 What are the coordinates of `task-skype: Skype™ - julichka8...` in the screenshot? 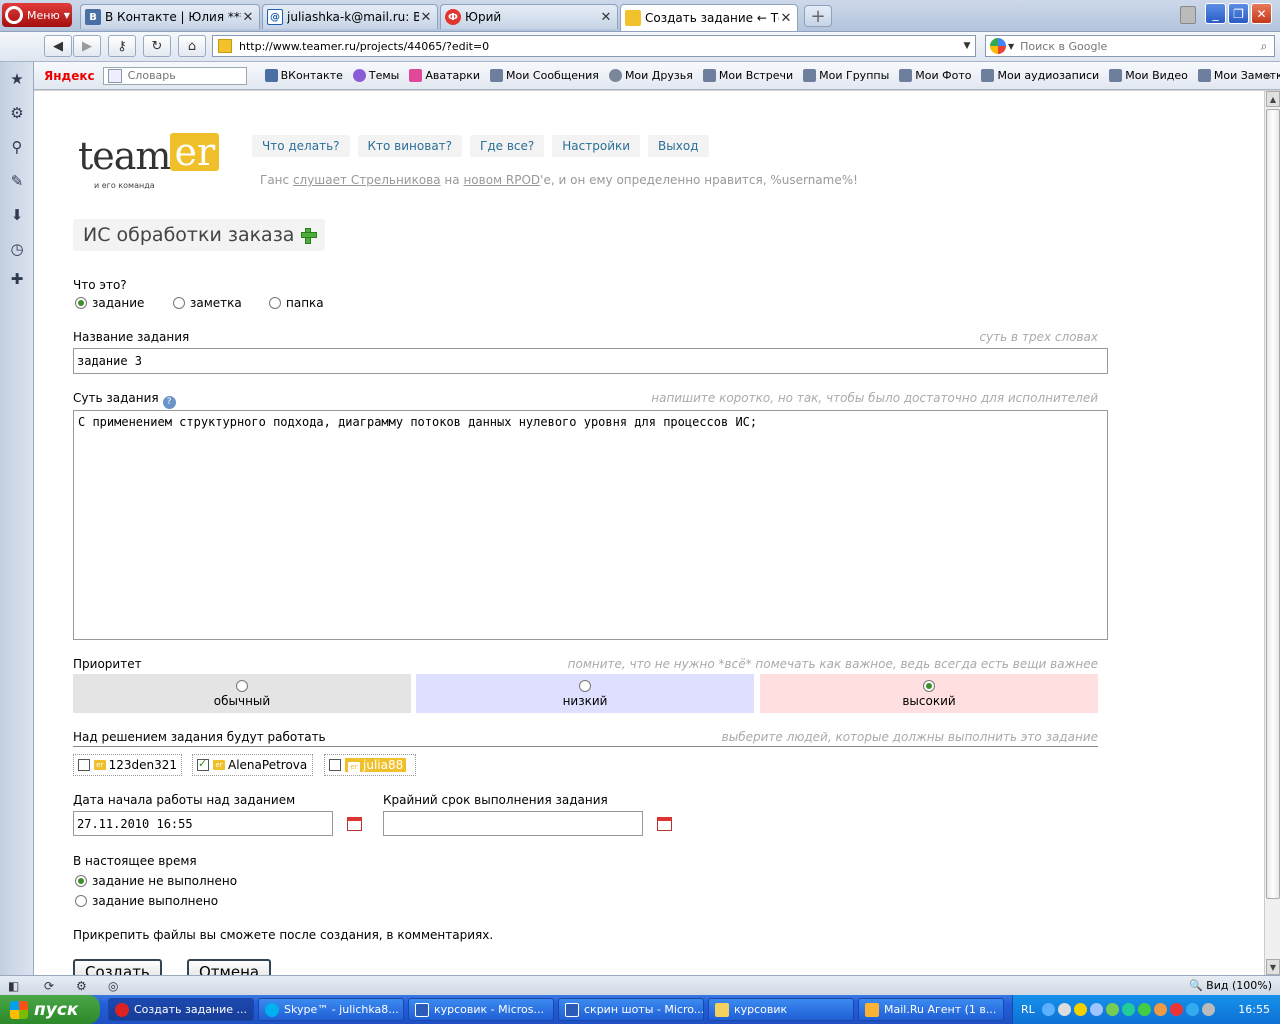 It's located at (331, 1009).